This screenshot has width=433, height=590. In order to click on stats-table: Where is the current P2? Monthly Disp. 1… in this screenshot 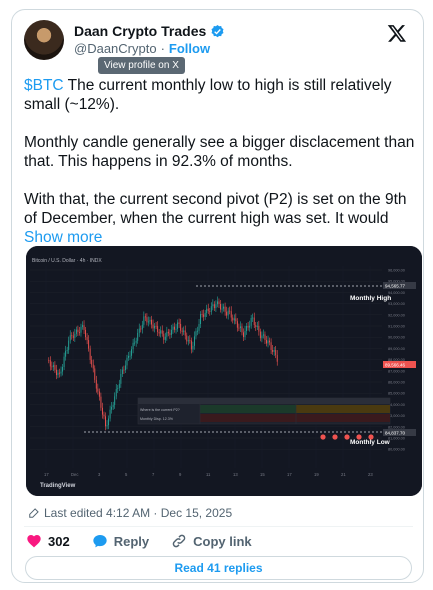, I will do `click(264, 411)`.